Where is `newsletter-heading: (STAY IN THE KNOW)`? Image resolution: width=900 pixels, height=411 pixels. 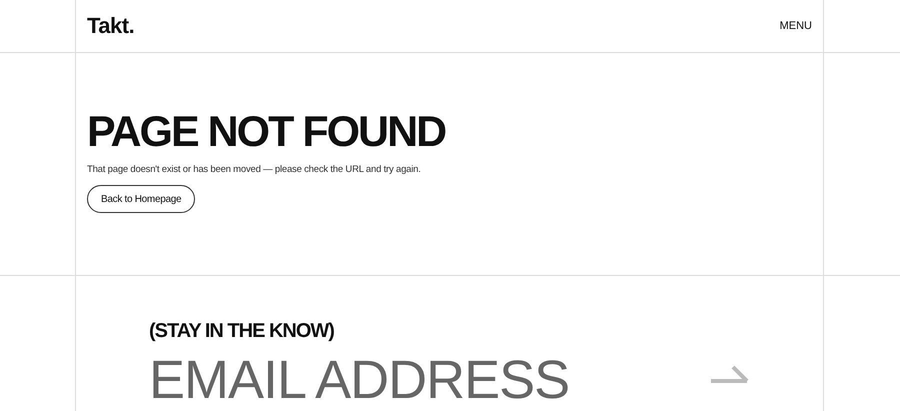 newsletter-heading: (STAY IN THE KNOW) is located at coordinates (242, 331).